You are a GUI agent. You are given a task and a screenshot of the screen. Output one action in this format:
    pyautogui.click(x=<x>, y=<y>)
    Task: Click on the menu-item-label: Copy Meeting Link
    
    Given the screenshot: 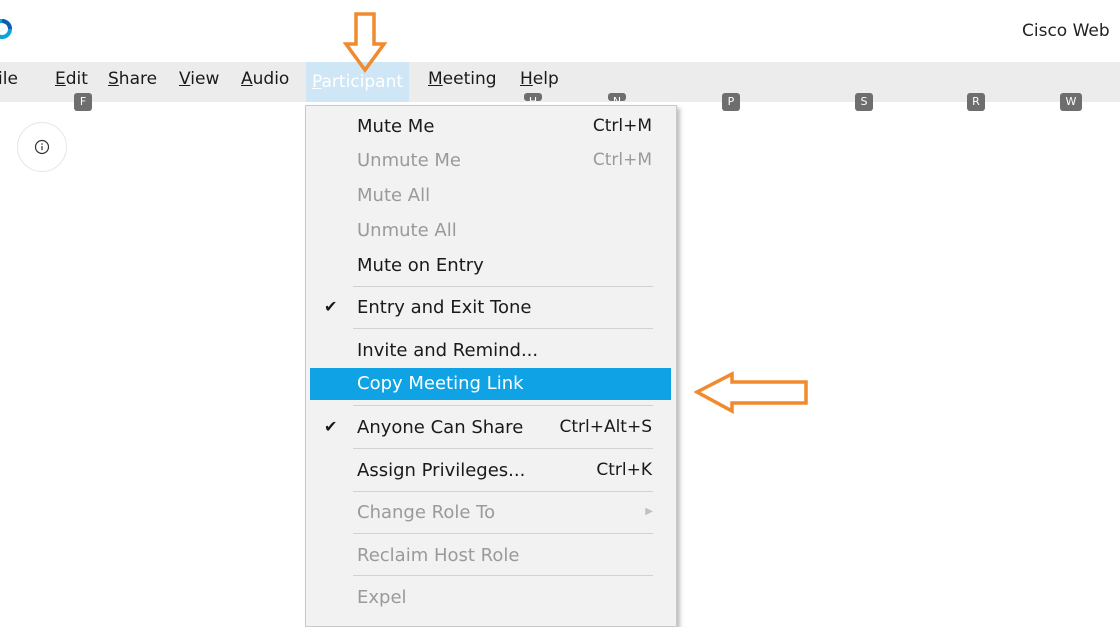 What is the action you would take?
    pyautogui.click(x=440, y=383)
    